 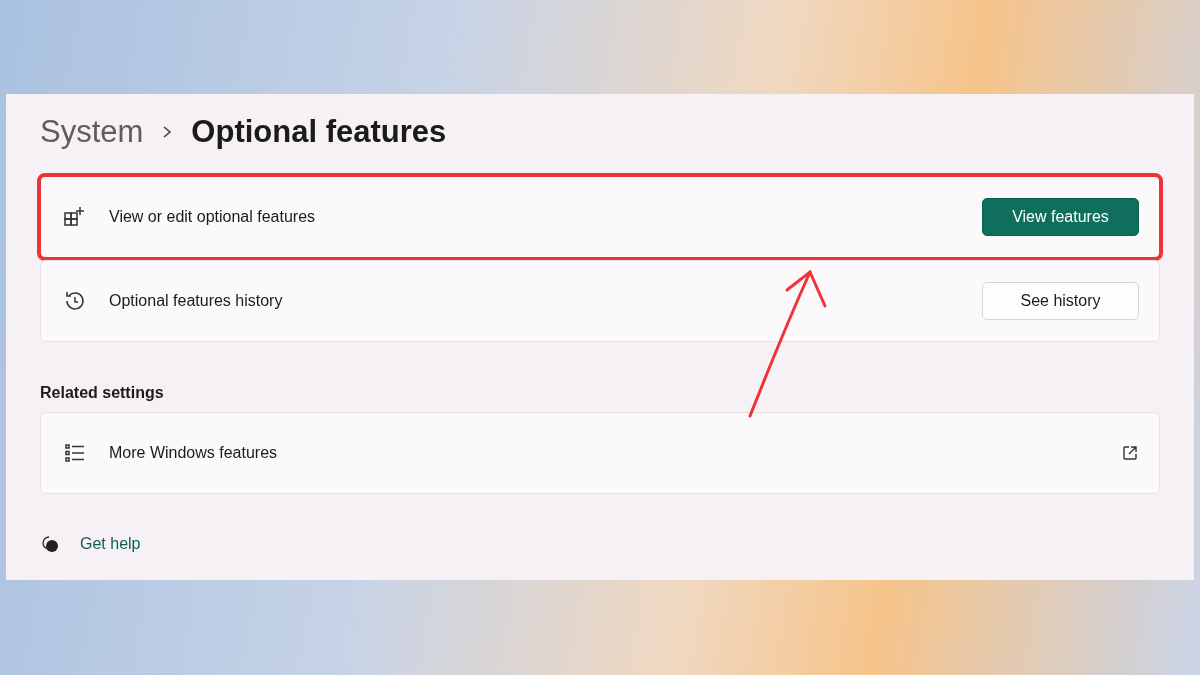 What do you see at coordinates (167, 132) in the screenshot?
I see `chevron-right-icon` at bounding box center [167, 132].